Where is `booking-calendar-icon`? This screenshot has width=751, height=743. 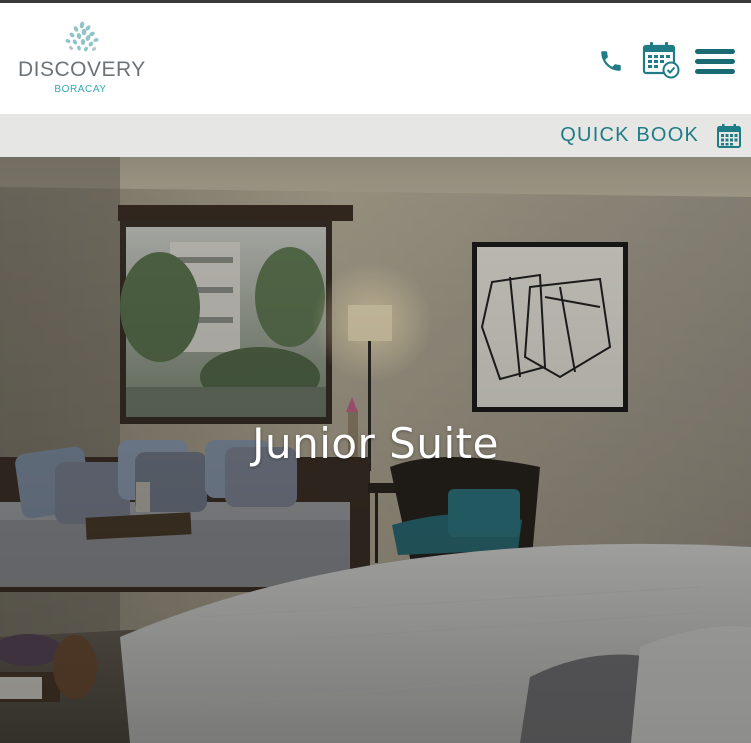 booking-calendar-icon is located at coordinates (661, 60).